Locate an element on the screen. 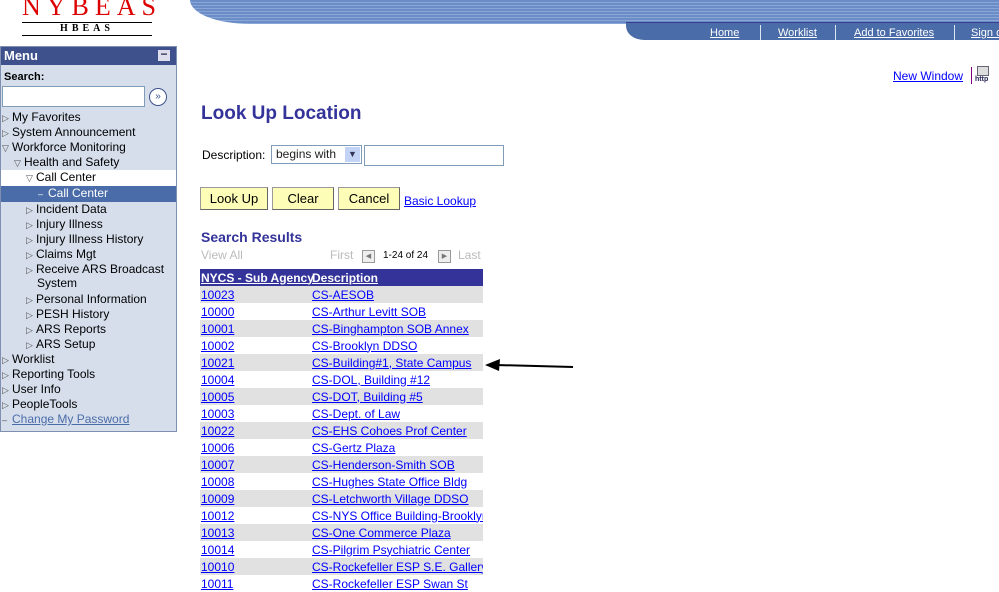  sub-agency-link: 10004 is located at coordinates (217, 380).